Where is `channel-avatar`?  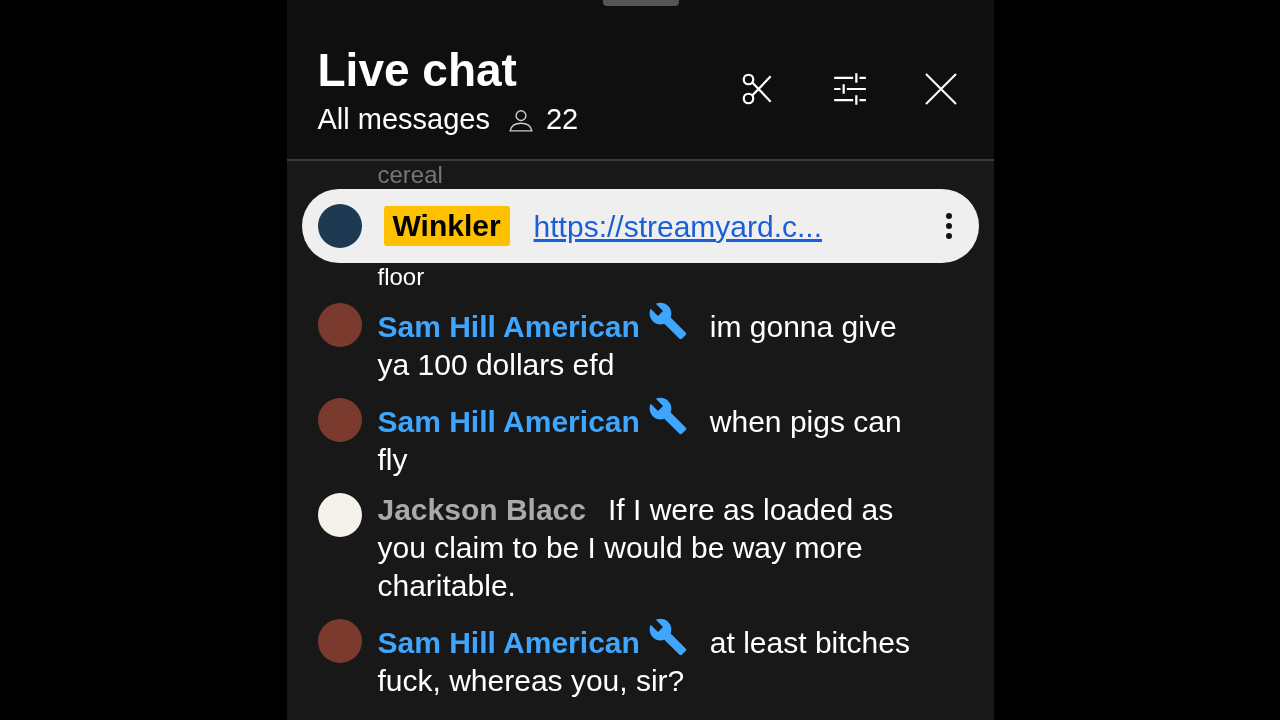
channel-avatar is located at coordinates (339, 226).